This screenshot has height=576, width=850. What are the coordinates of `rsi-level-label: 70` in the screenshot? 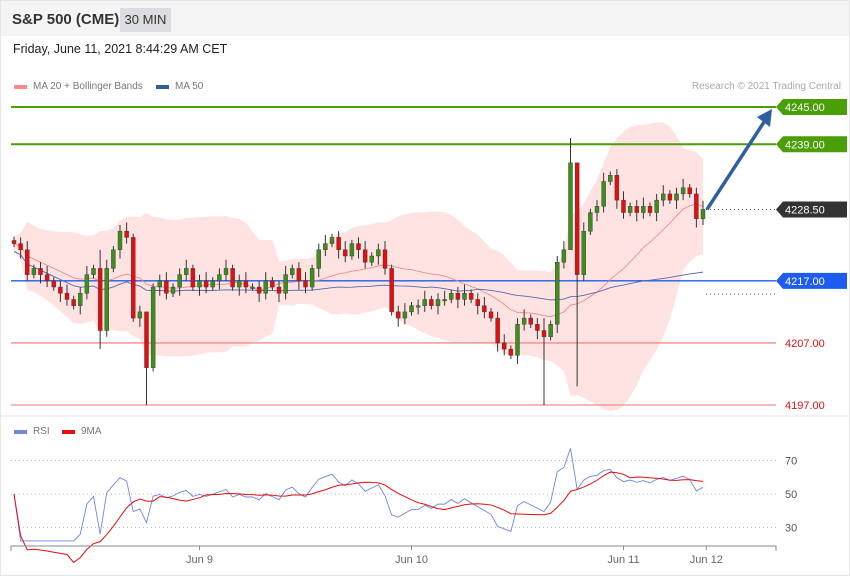 It's located at (791, 462).